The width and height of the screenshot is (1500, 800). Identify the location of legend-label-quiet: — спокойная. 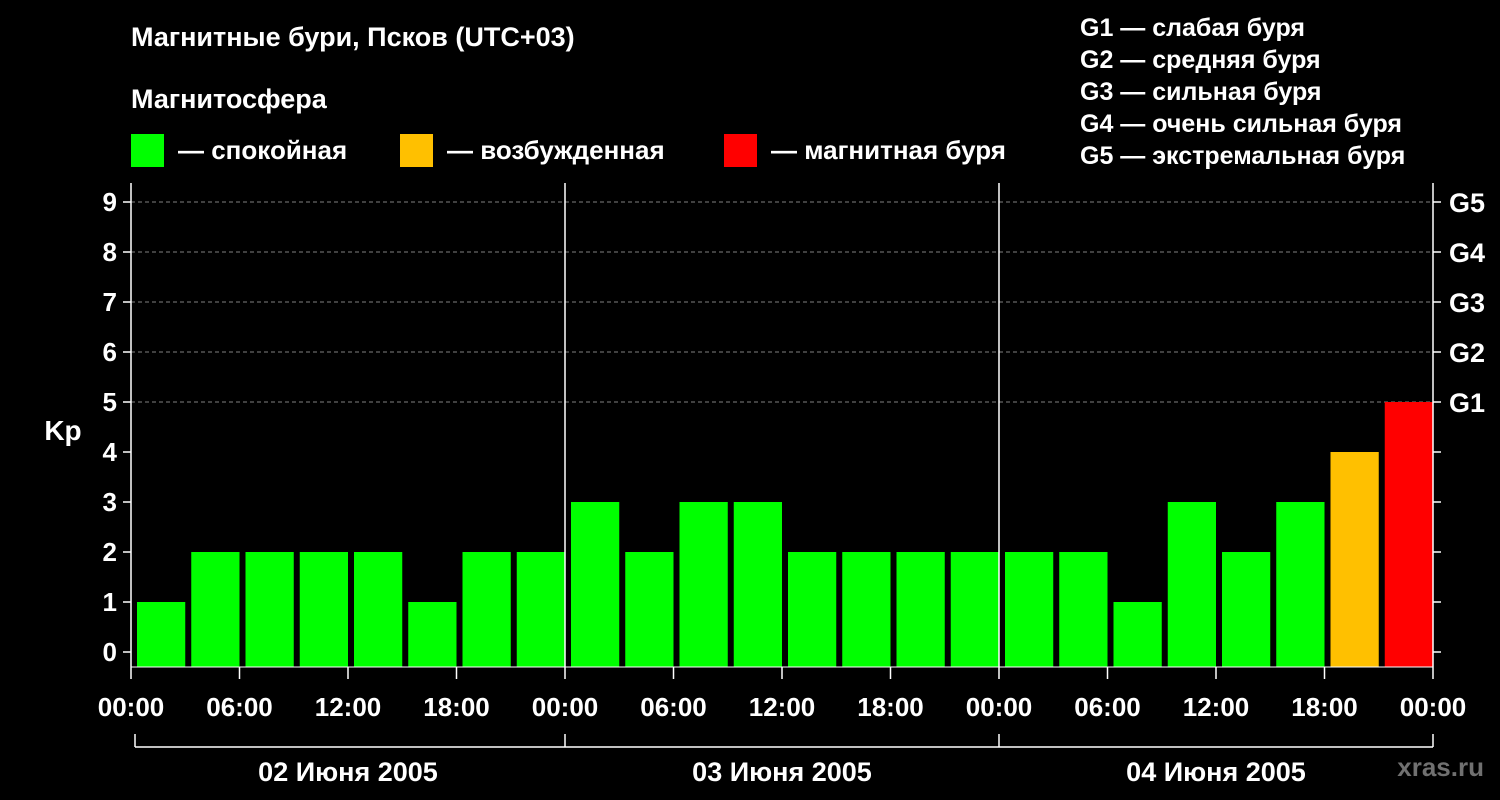
(263, 150).